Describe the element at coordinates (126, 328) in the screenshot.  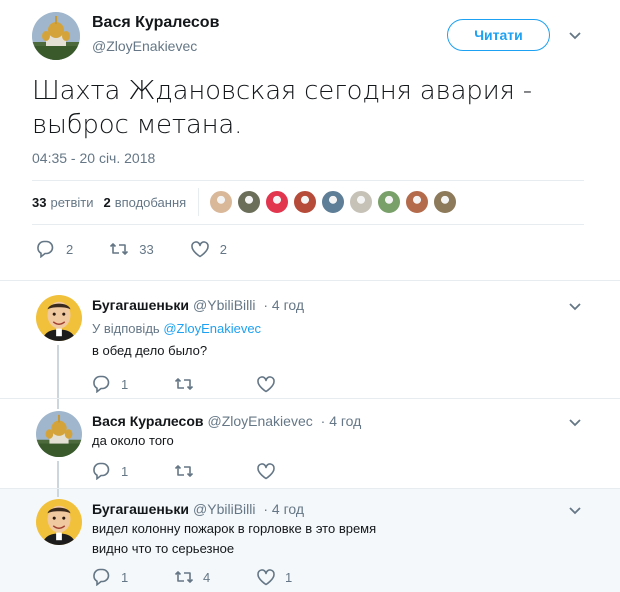
I see `replying-prefix: У відповідь` at that location.